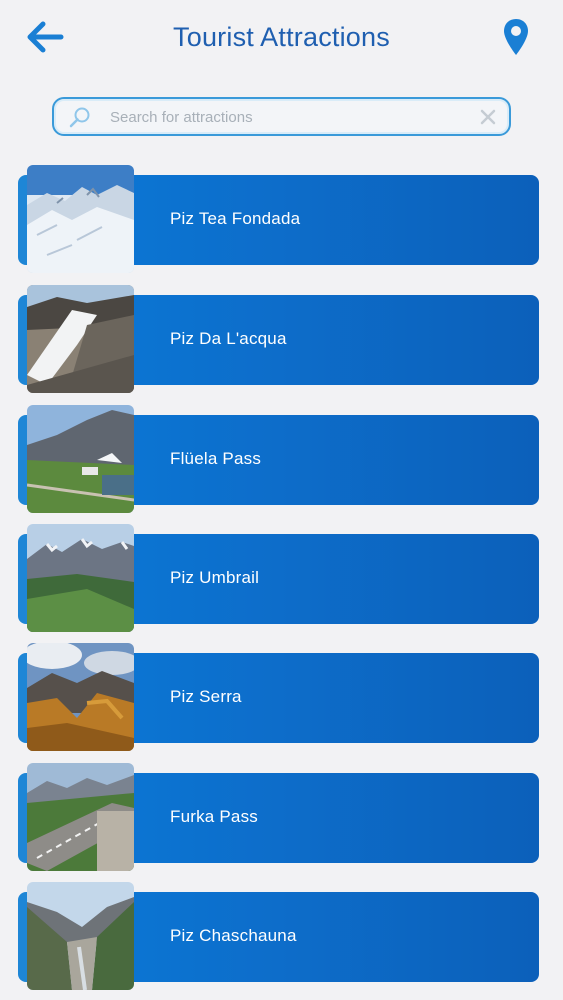 The image size is (563, 1000). I want to click on map-pin-icon, so click(516, 39).